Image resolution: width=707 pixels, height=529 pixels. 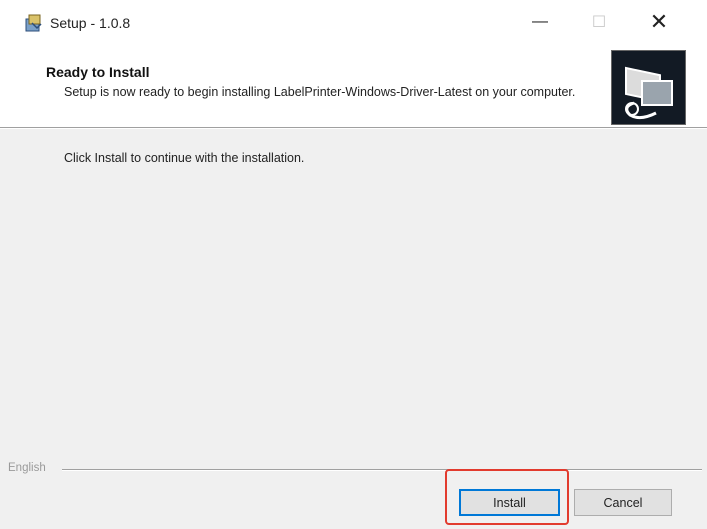 What do you see at coordinates (382, 470) in the screenshot?
I see `footer-divider` at bounding box center [382, 470].